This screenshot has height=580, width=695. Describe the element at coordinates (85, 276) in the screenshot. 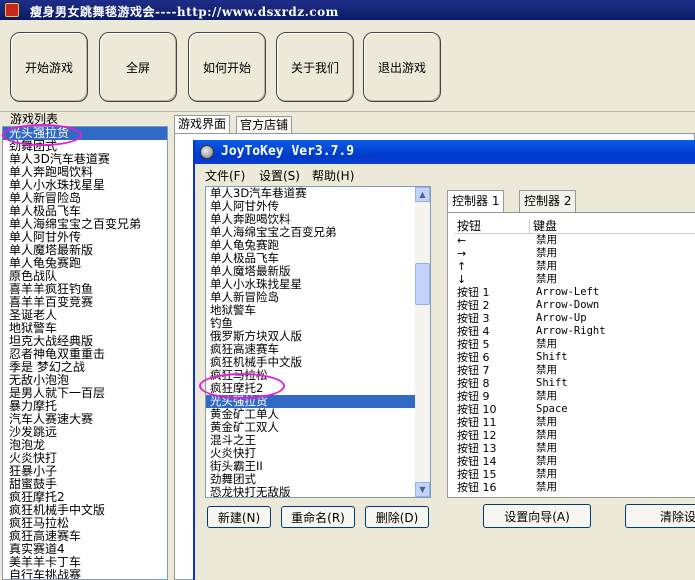

I see `game-list-item: 原色战队` at that location.